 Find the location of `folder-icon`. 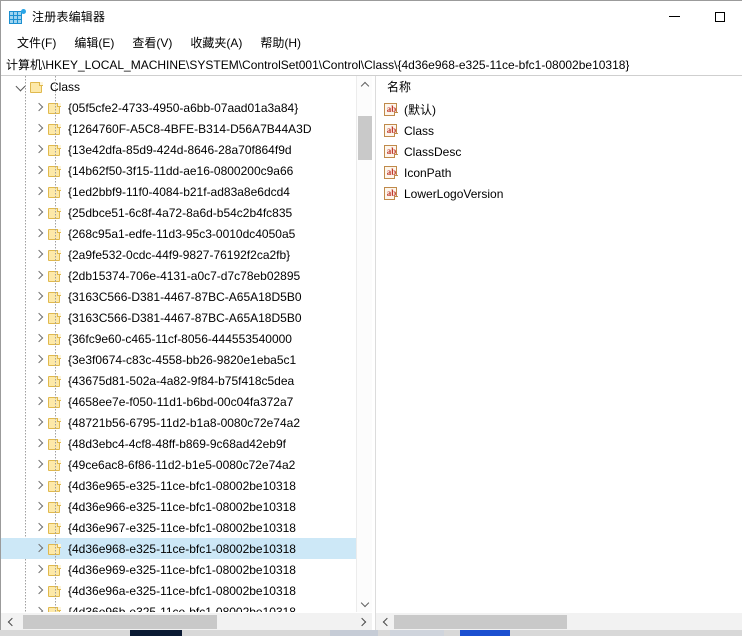

folder-icon is located at coordinates (37, 87).